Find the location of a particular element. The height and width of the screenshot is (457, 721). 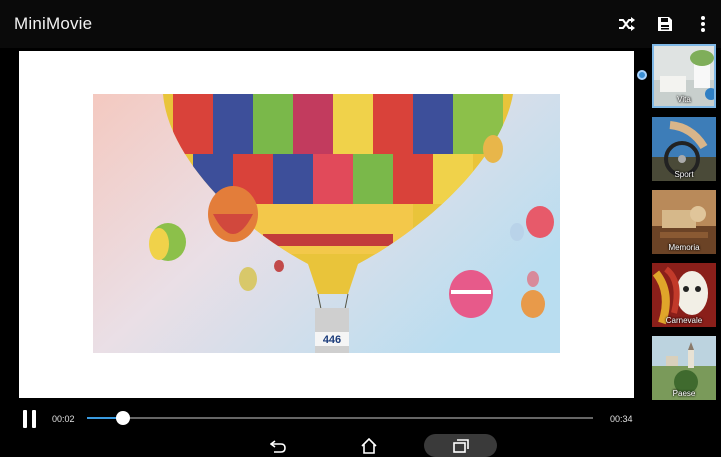

recents-icon is located at coordinates (461, 446).